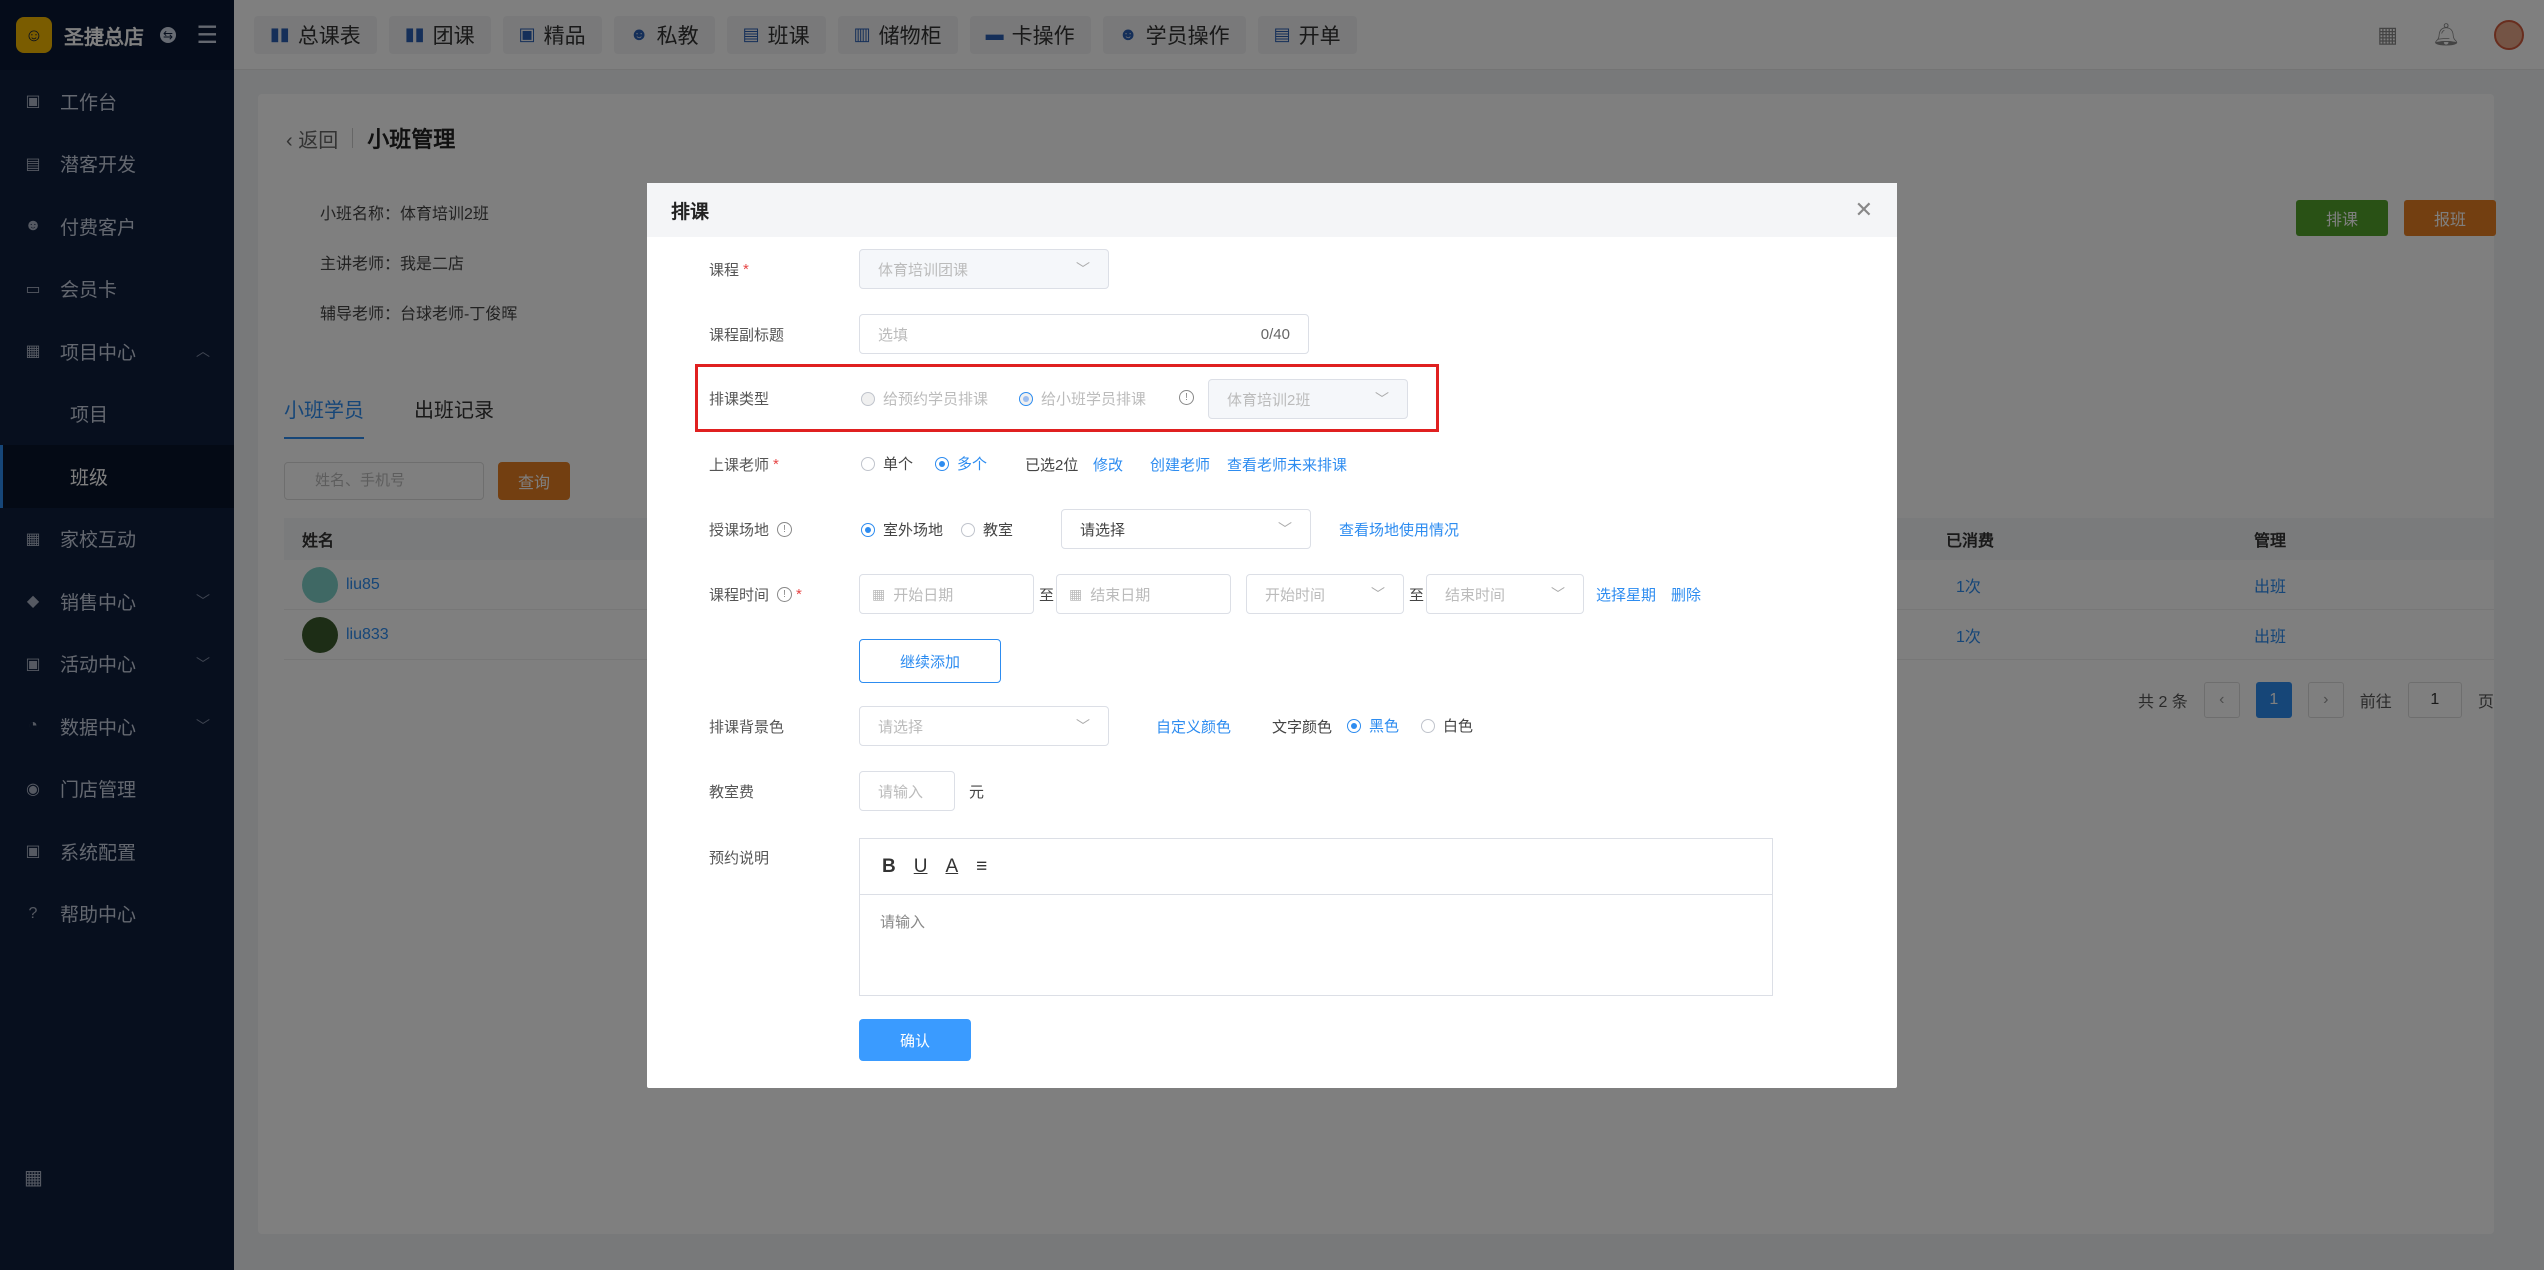 Image resolution: width=2544 pixels, height=1270 pixels. I want to click on venue-select: 请选择 ﹀, so click(1186, 529).